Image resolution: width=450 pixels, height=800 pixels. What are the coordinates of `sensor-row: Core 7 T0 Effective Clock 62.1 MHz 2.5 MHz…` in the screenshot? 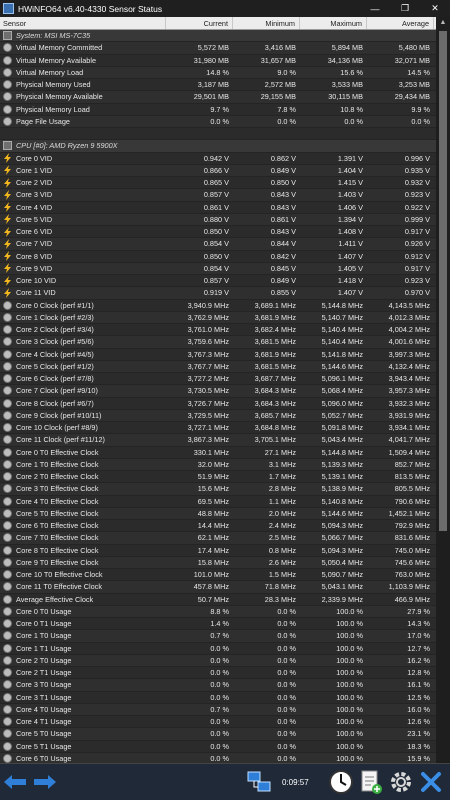 It's located at (218, 538).